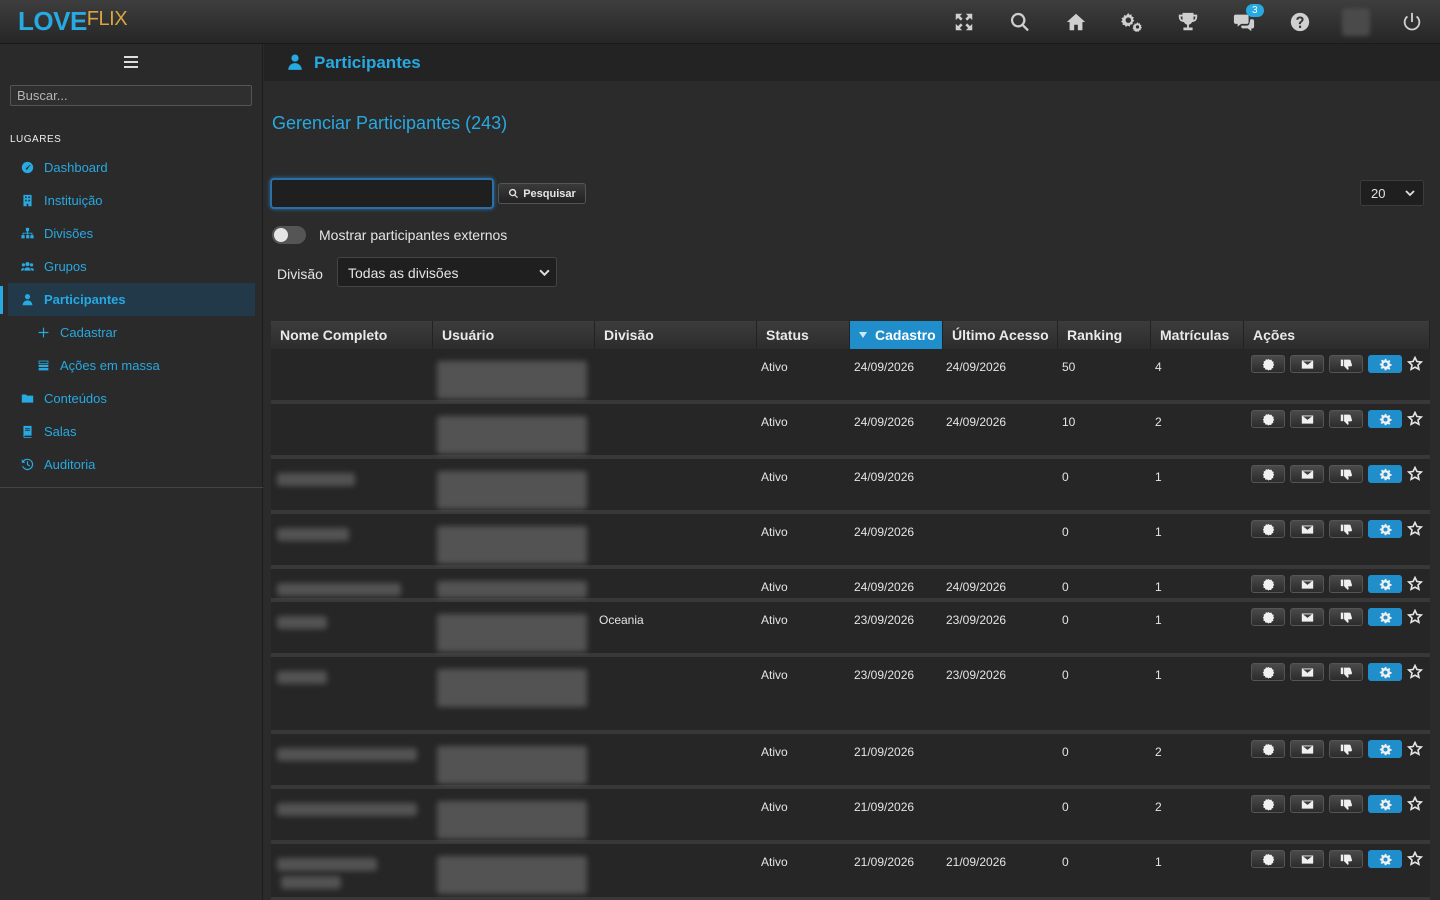 The width and height of the screenshot is (1440, 900). What do you see at coordinates (803, 335) in the screenshot?
I see `column-status: Status` at bounding box center [803, 335].